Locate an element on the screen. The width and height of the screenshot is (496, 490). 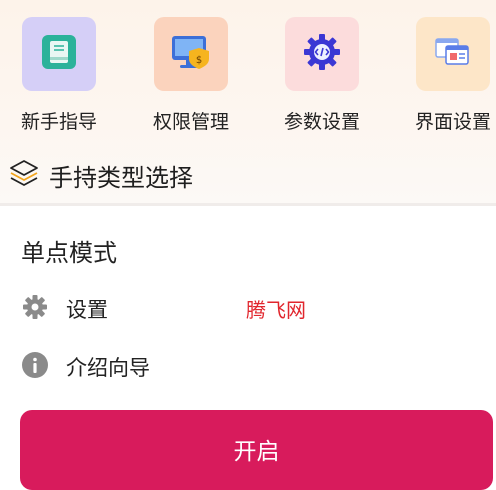
shortcut-guide: 新手指导 is located at coordinates (59, 70).